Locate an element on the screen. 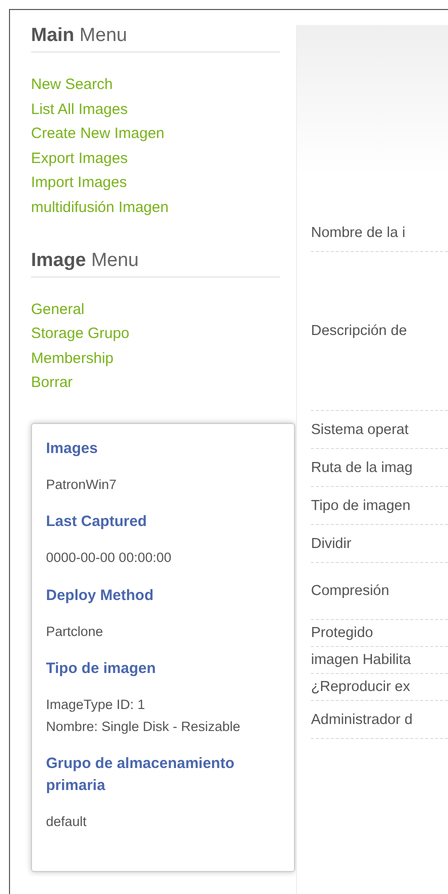 This screenshot has width=448, height=894. field-label: Nombre de la i is located at coordinates (358, 233).